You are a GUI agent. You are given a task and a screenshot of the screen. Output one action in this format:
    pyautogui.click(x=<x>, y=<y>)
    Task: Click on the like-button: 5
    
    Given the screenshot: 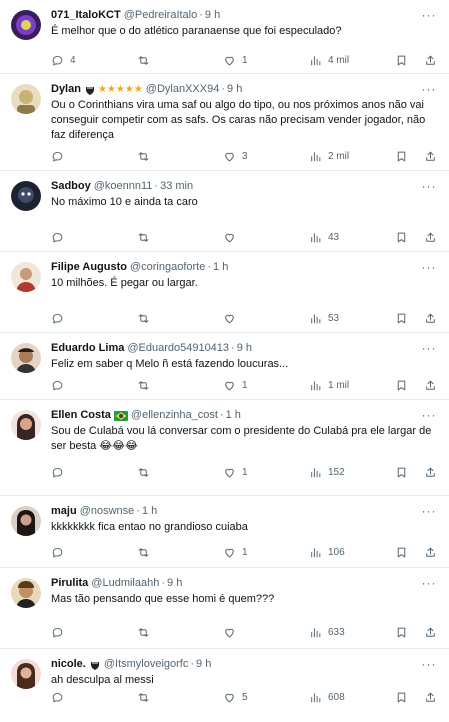 What is the action you would take?
    pyautogui.click(x=235, y=697)
    